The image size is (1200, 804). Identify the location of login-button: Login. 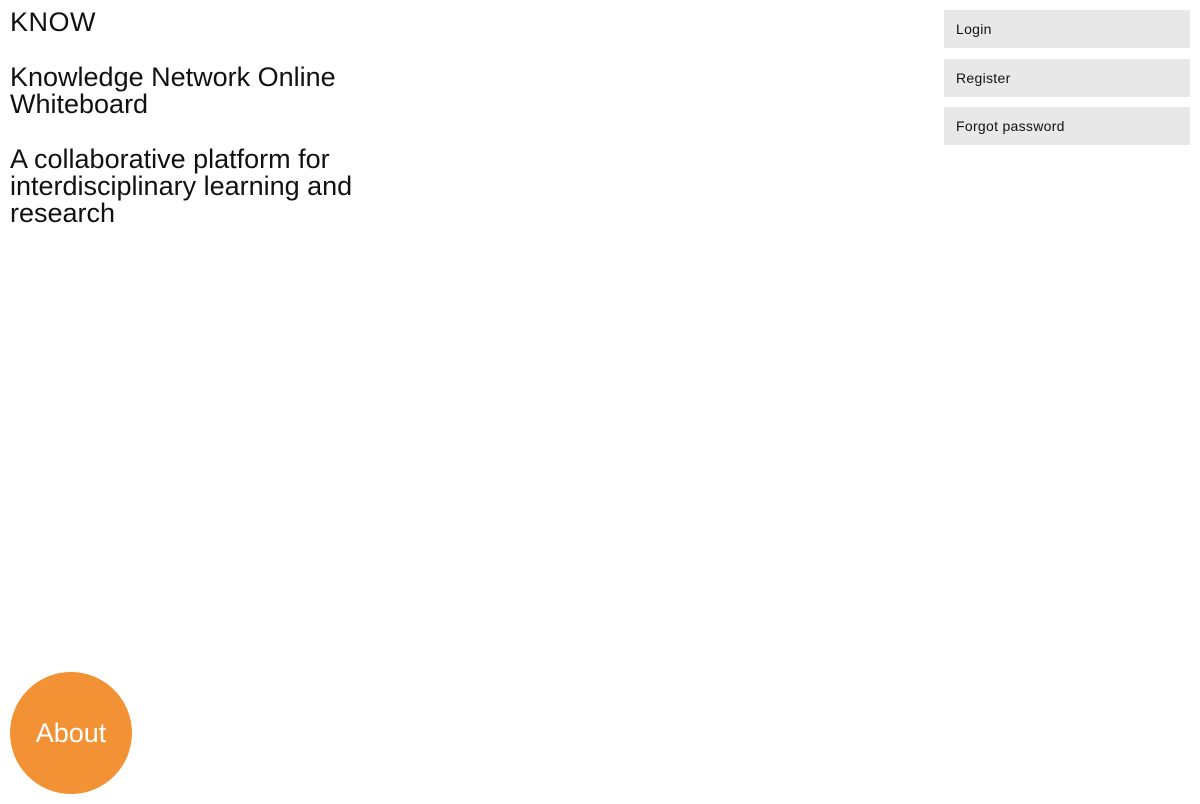
(1067, 29).